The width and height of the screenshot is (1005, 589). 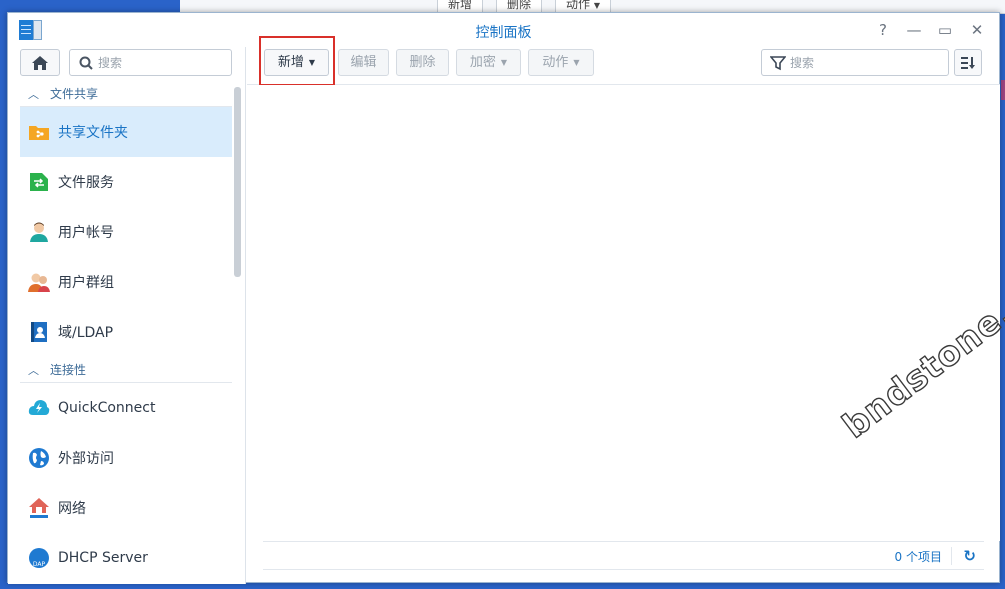 I want to click on svg-text: DAP, so click(x=39, y=564).